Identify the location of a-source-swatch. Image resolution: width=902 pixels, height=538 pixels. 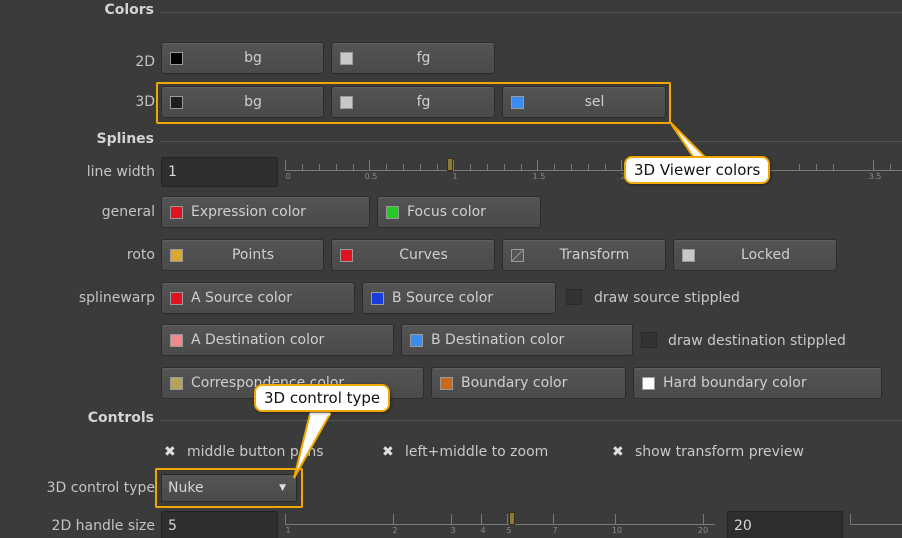
(176, 298).